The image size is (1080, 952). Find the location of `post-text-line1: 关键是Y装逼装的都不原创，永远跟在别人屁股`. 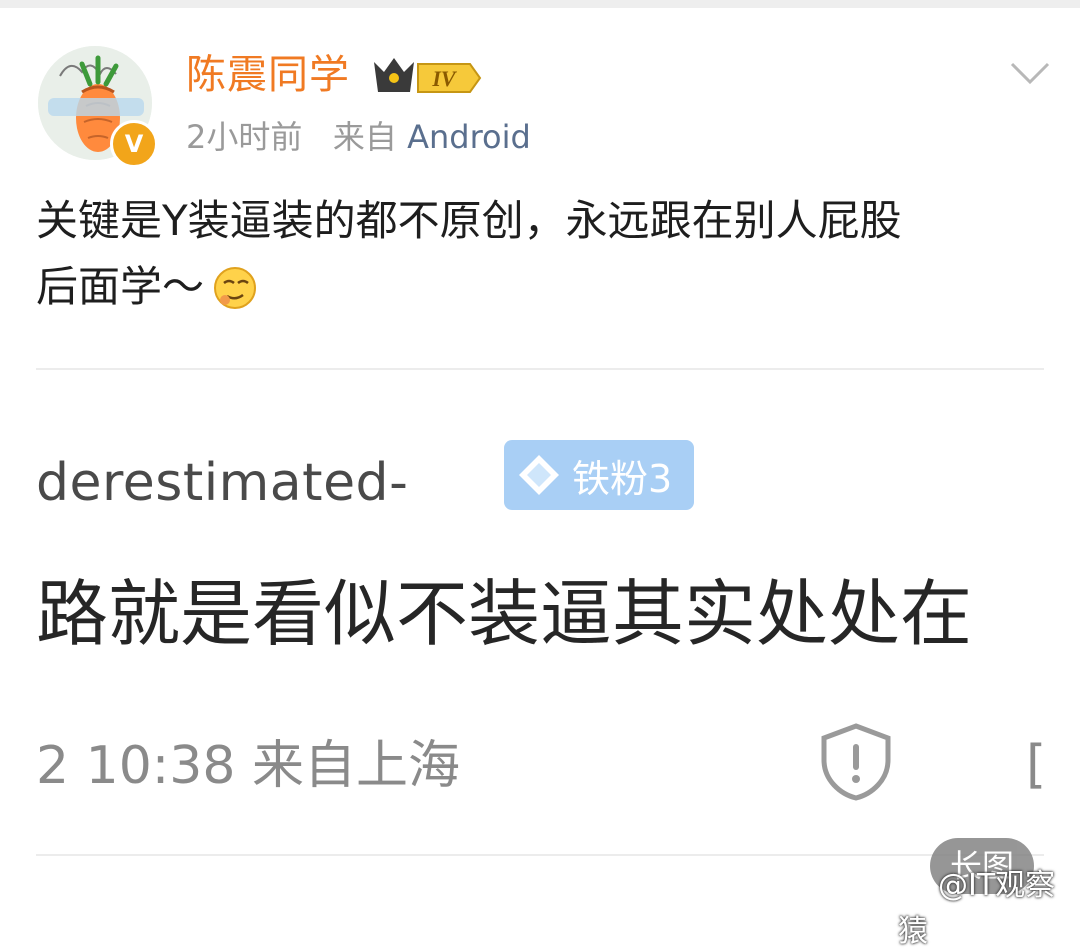

post-text-line1: 关键是Y装逼装的都不原创，永远跟在别人屁股 is located at coordinates (469, 220).